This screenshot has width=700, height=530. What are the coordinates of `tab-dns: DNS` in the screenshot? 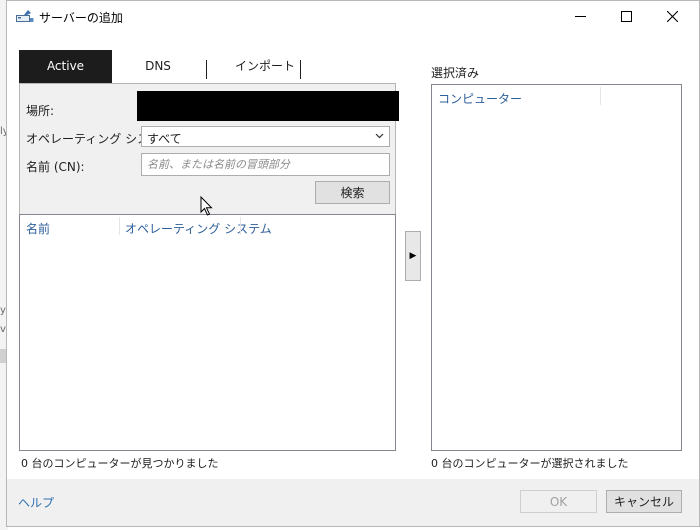 It's located at (158, 66).